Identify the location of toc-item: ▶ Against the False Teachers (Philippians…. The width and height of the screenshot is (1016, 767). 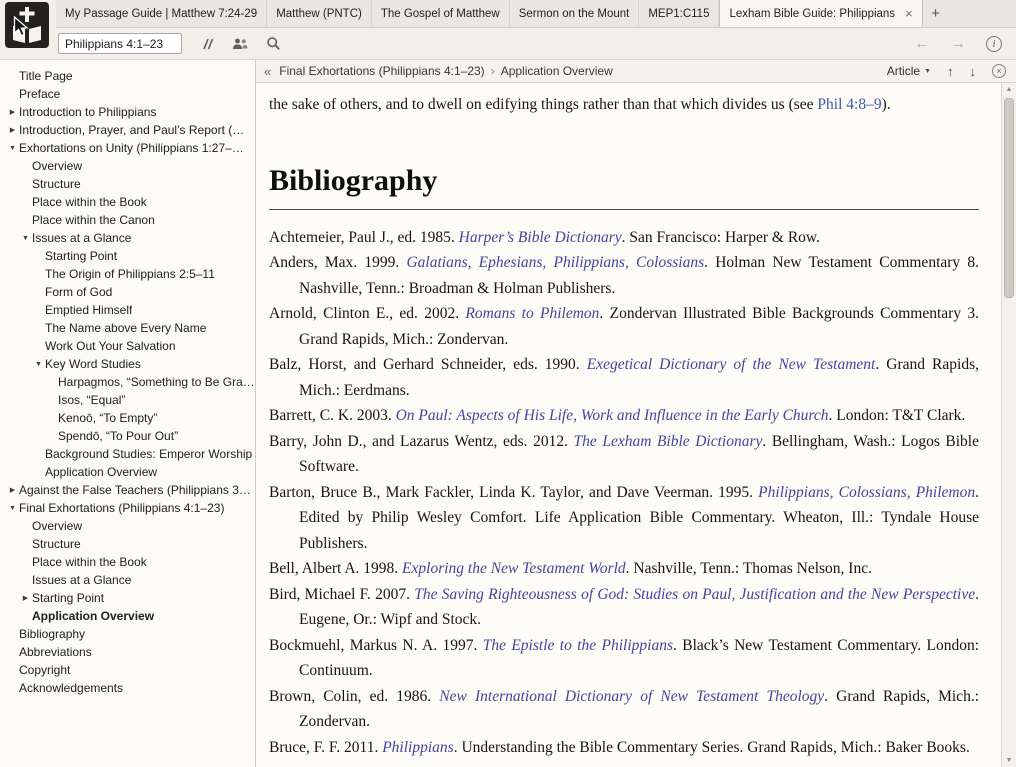
(127, 490).